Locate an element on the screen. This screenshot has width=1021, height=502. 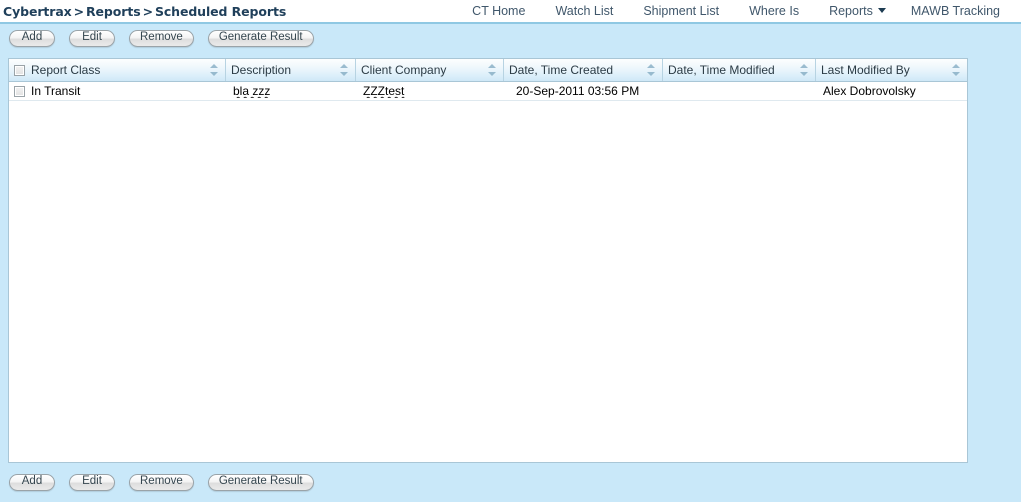
nav-item-ct-home: CT Home is located at coordinates (498, 11).